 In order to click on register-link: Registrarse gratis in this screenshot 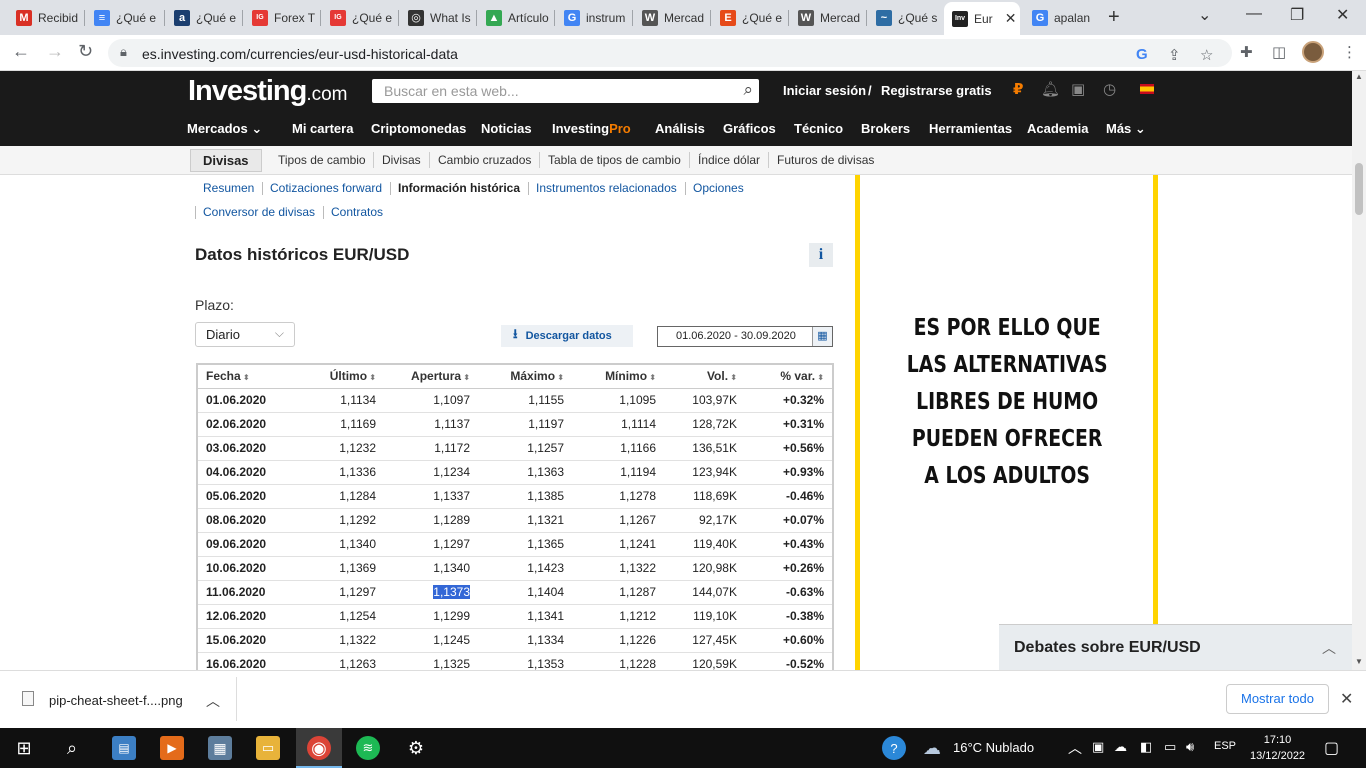, I will do `click(936, 90)`.